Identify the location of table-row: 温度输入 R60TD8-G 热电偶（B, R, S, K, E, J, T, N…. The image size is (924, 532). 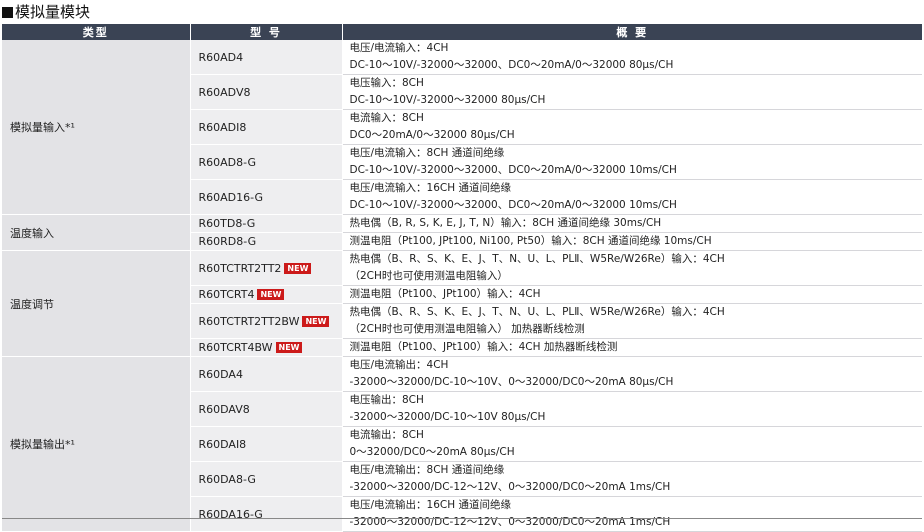
(462, 232).